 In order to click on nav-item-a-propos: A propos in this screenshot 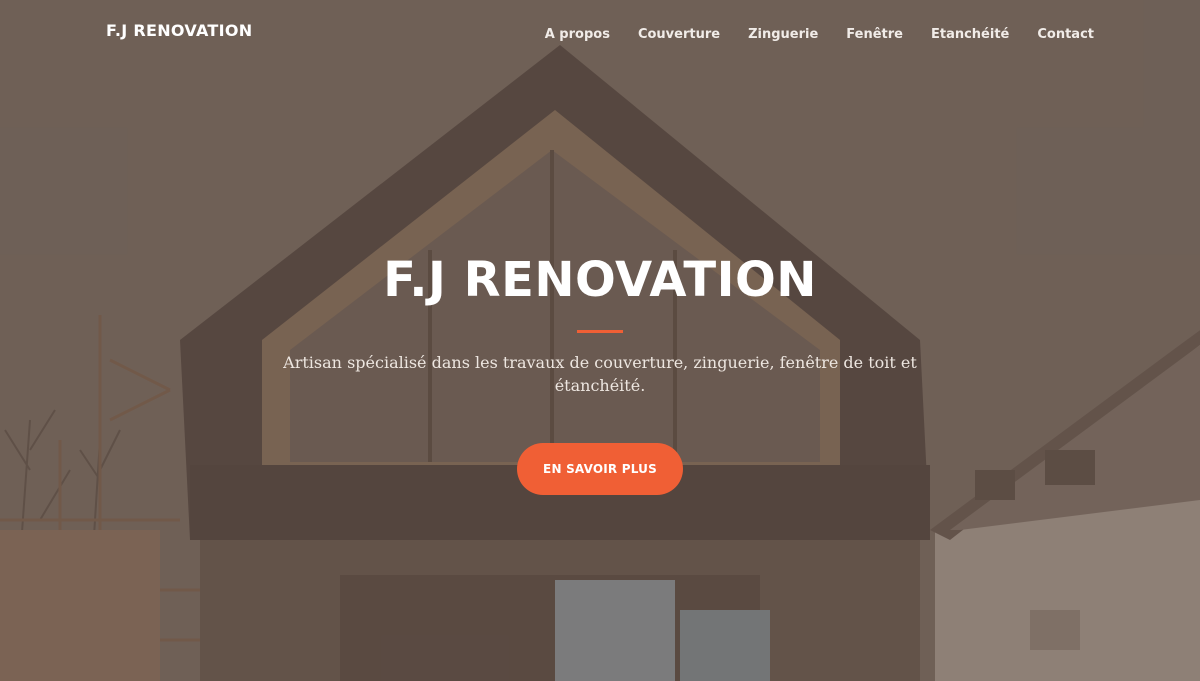, I will do `click(577, 32)`.